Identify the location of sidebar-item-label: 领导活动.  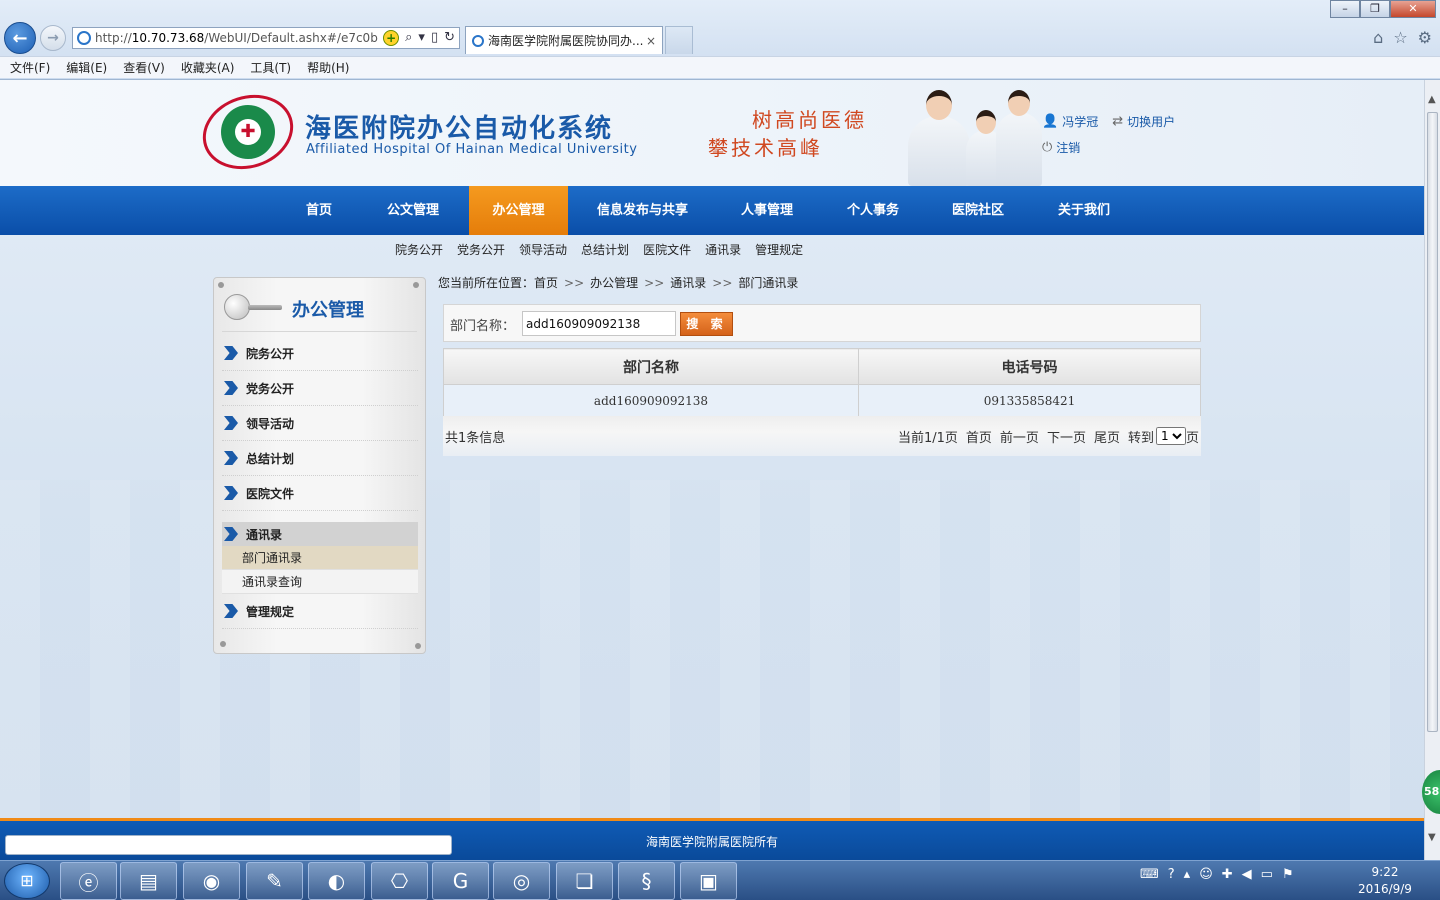
(270, 423).